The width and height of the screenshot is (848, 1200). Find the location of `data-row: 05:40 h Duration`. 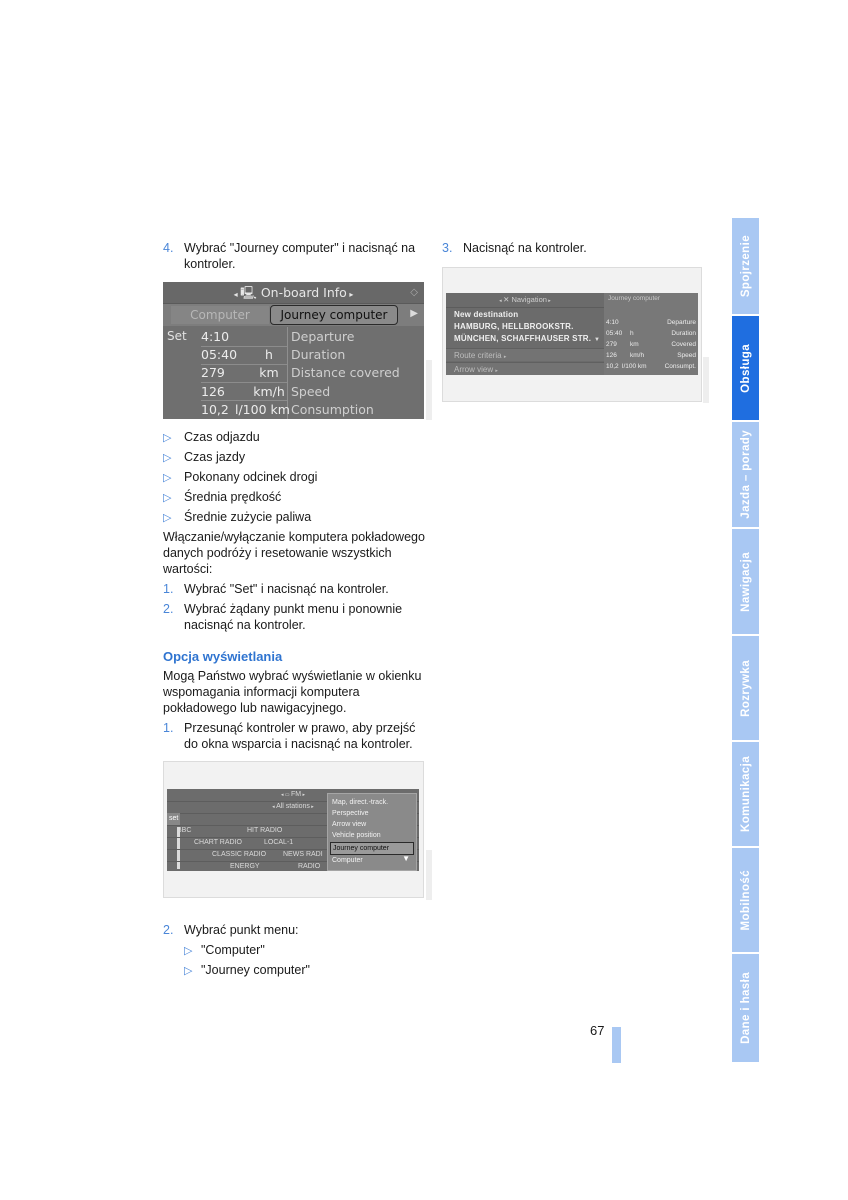

data-row: 05:40 h Duration is located at coordinates (651, 333).